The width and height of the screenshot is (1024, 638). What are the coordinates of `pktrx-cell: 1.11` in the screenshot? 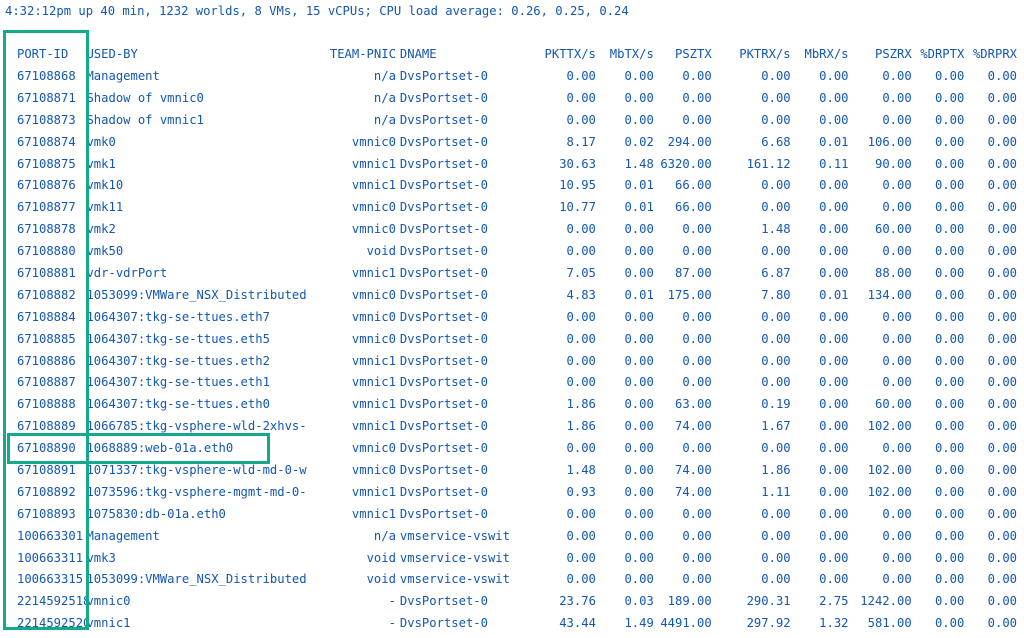 It's located at (776, 491).